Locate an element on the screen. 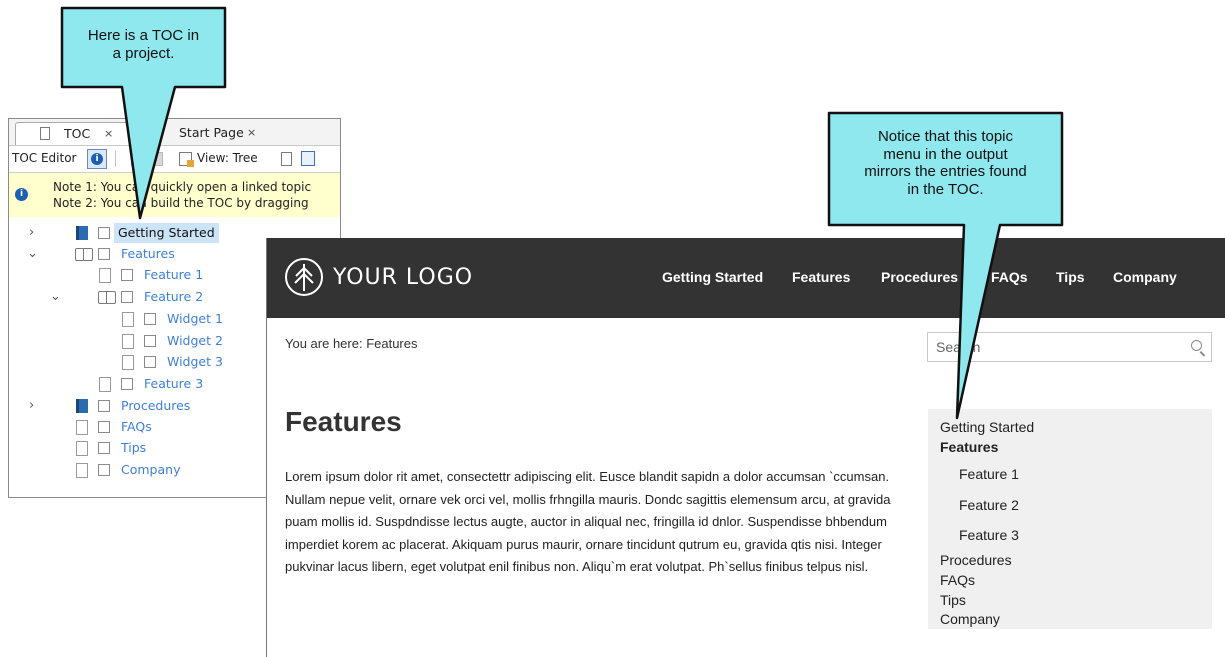  tree-item-label: Feature 1 is located at coordinates (174, 274).